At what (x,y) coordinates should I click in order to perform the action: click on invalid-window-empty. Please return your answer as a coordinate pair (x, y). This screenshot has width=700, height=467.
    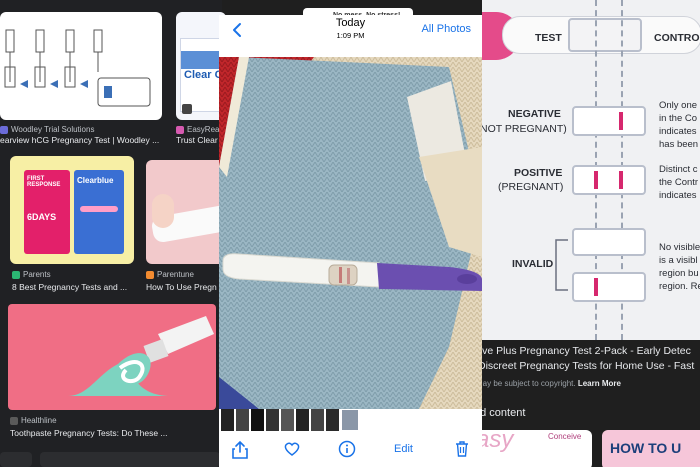
    Looking at the image, I should click on (609, 242).